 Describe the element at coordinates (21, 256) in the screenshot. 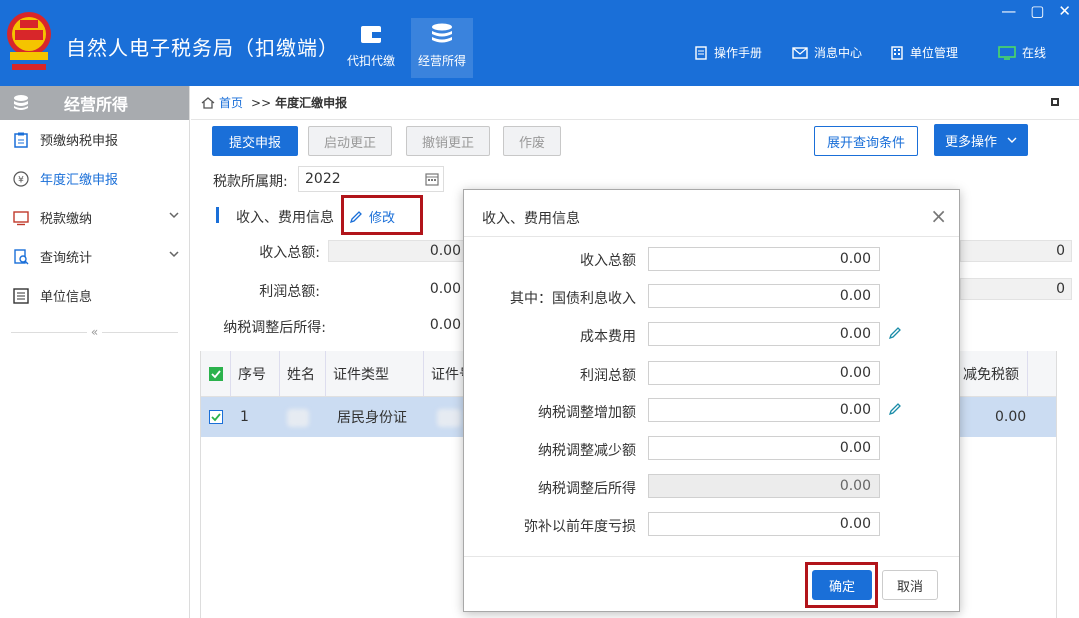

I see `document-search-icon` at that location.